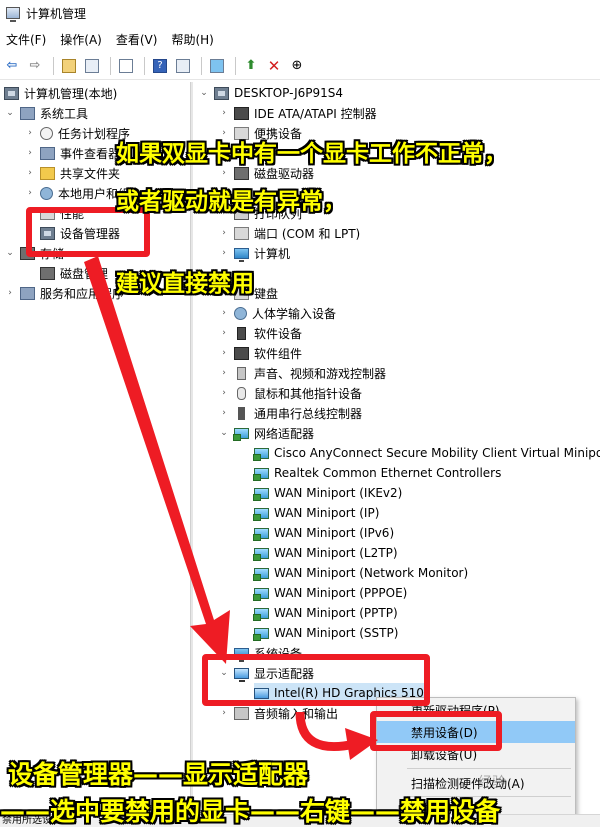 This screenshot has width=600, height=827. What do you see at coordinates (84, 273) in the screenshot?
I see `tree-label: 磁盘管理` at bounding box center [84, 273].